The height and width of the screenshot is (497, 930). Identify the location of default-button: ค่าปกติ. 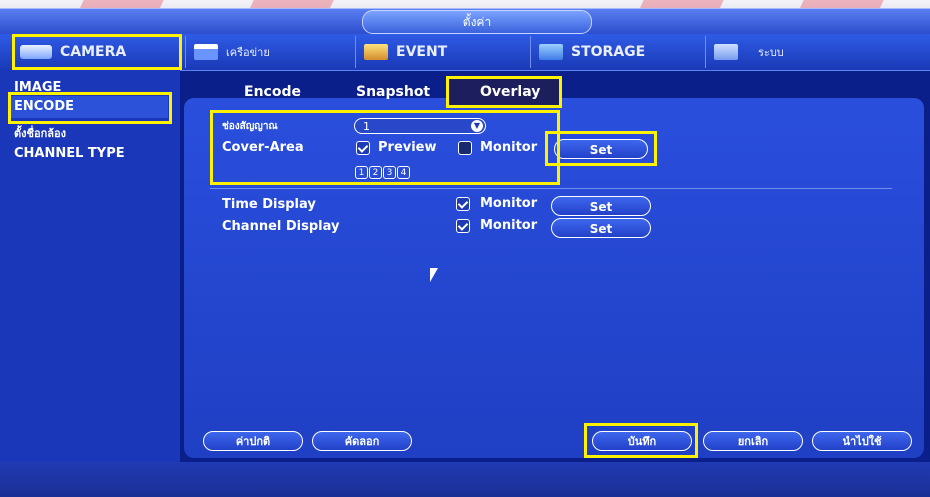
(253, 441).